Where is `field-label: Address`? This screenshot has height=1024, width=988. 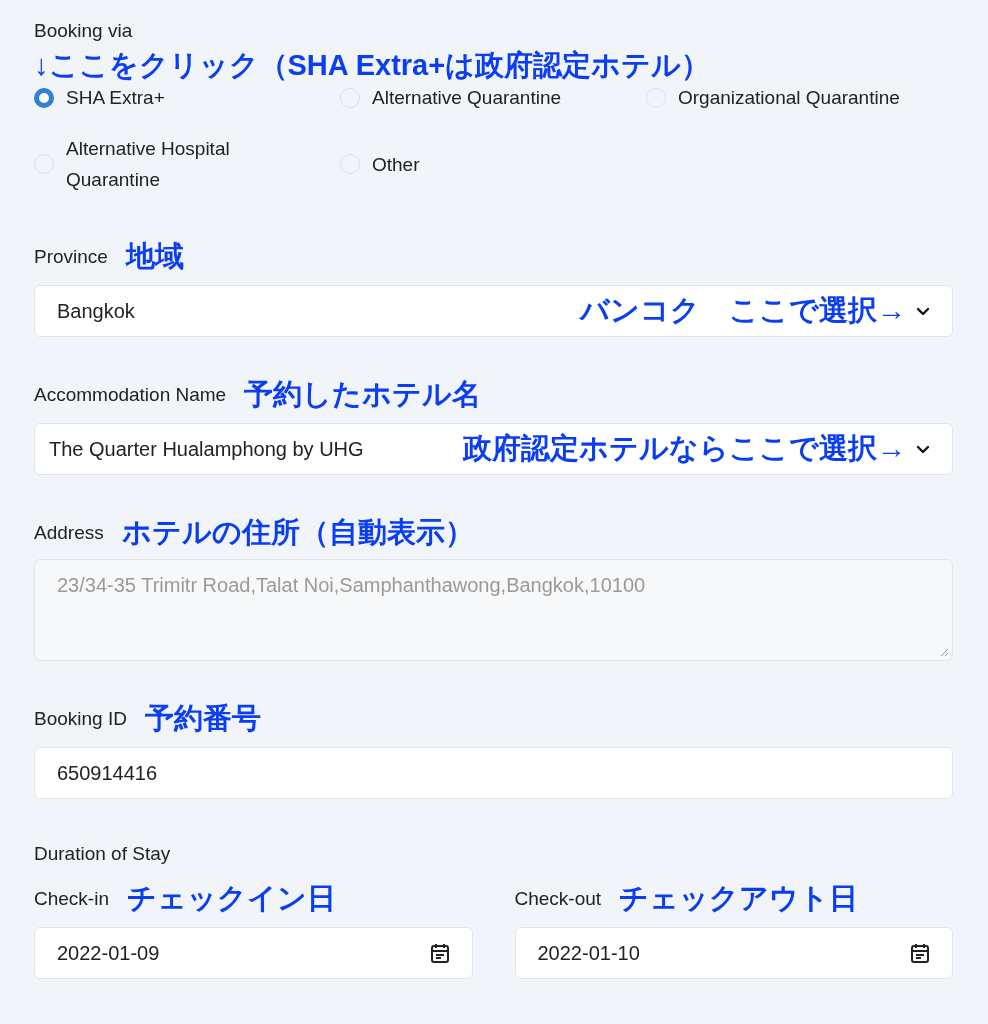
field-label: Address is located at coordinates (69, 533).